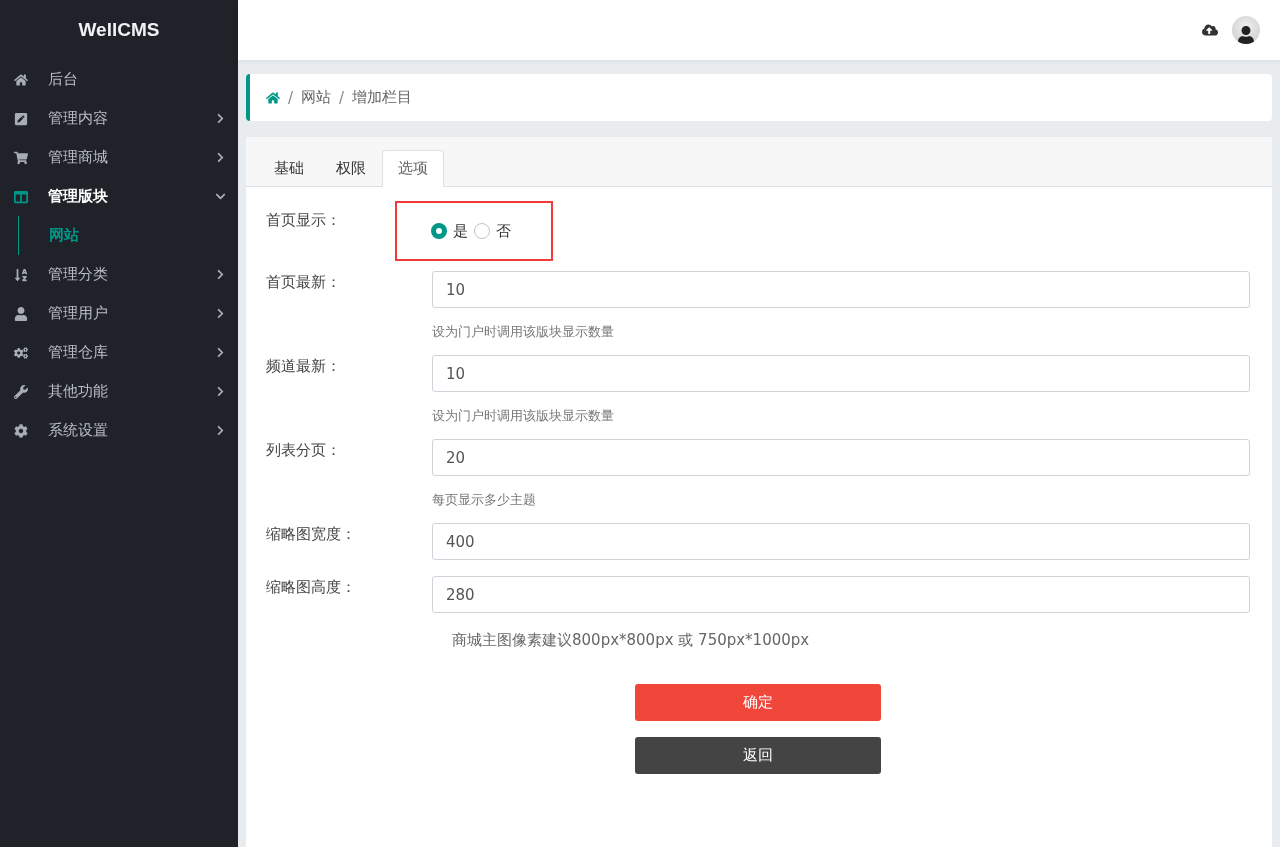  What do you see at coordinates (316, 97) in the screenshot?
I see `breadcrumb-item: 网站` at bounding box center [316, 97].